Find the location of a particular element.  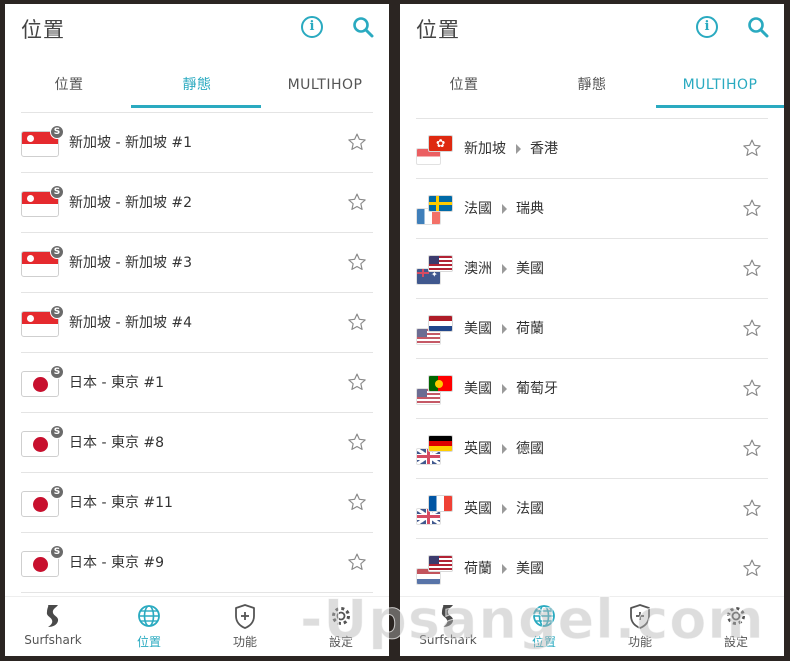

static-server-row: S 日本 - 東京 #9 is located at coordinates (197, 563).